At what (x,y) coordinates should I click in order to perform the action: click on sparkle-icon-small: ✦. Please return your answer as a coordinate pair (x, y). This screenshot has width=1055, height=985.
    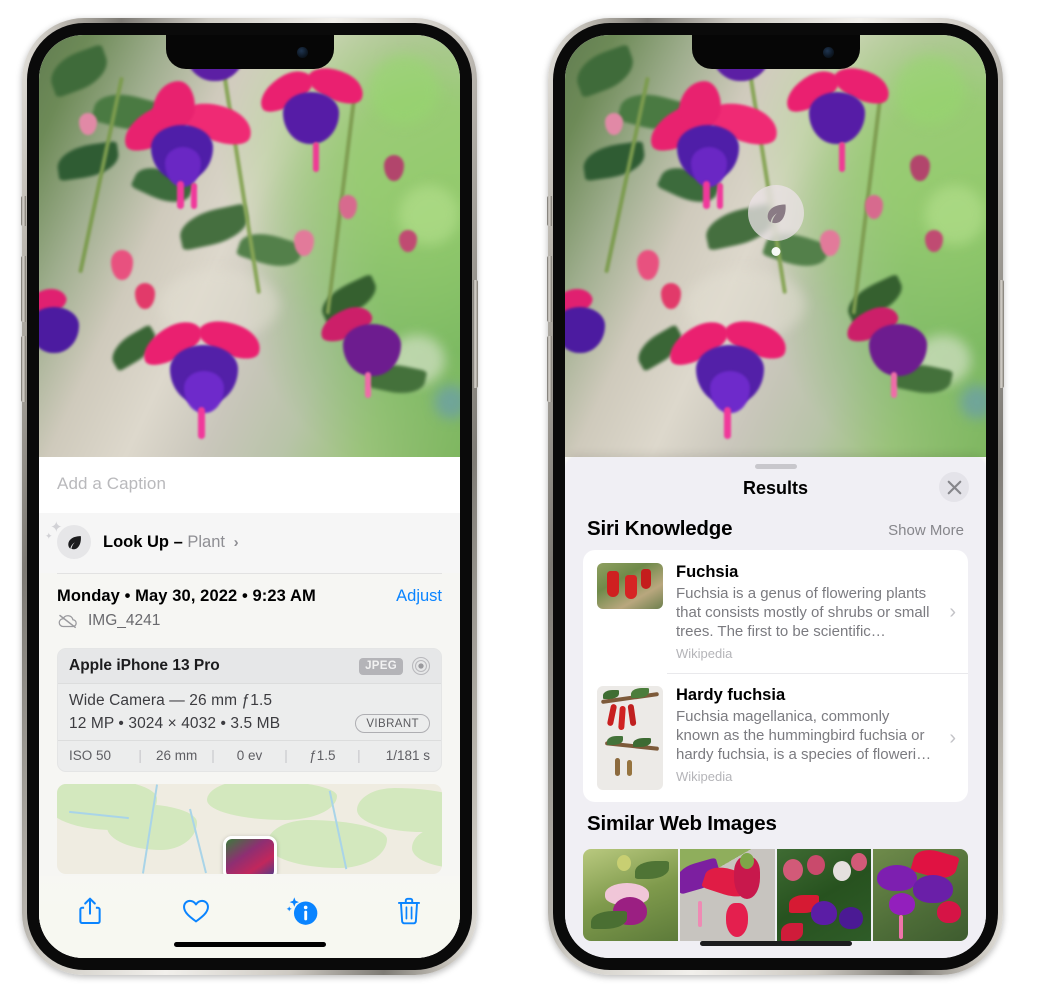
    Looking at the image, I should click on (49, 536).